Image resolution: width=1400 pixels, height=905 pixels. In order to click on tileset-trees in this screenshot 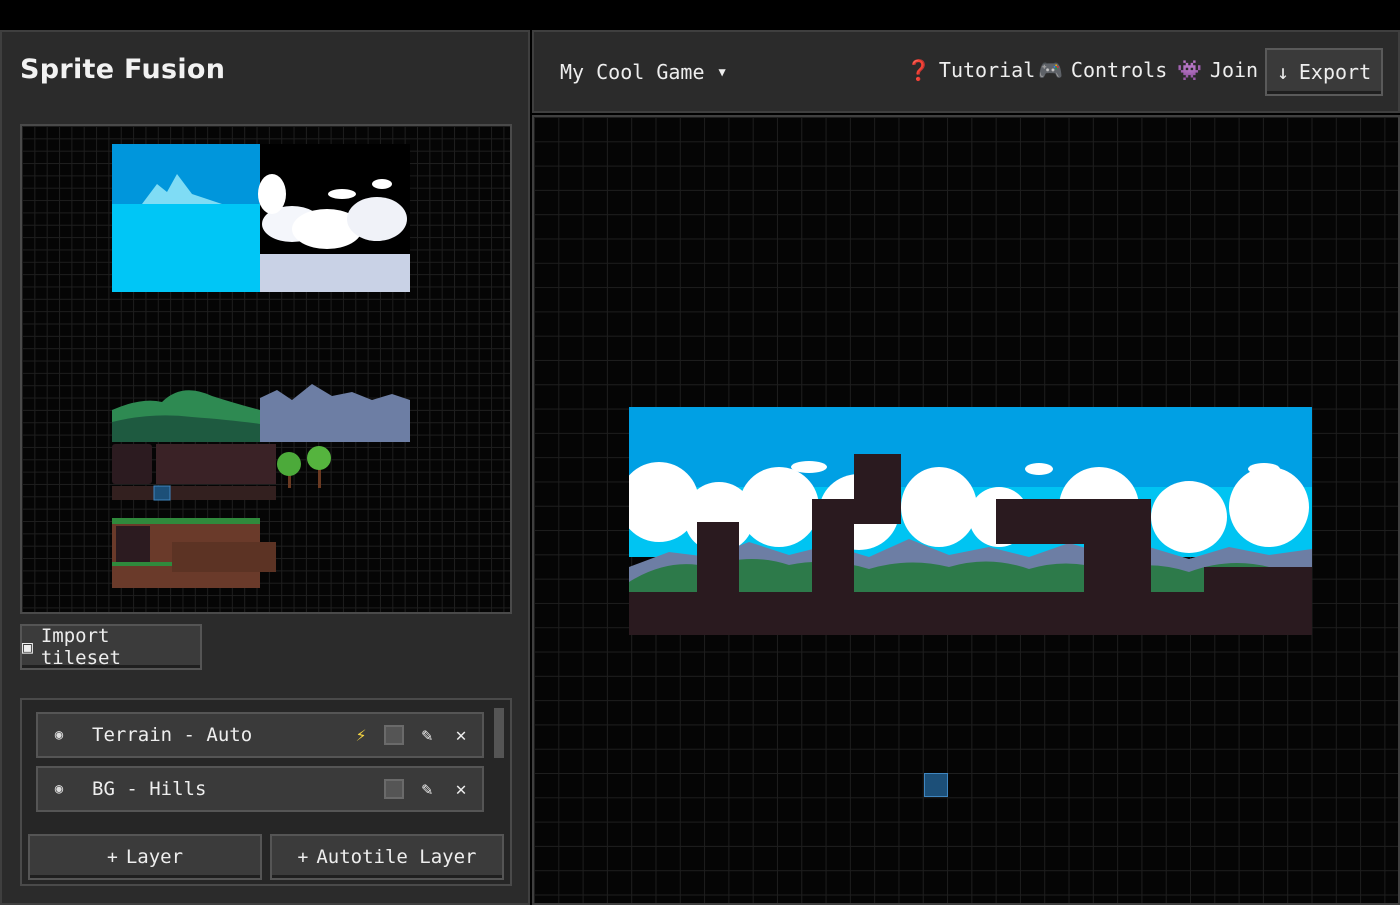, I will do `click(305, 467)`.